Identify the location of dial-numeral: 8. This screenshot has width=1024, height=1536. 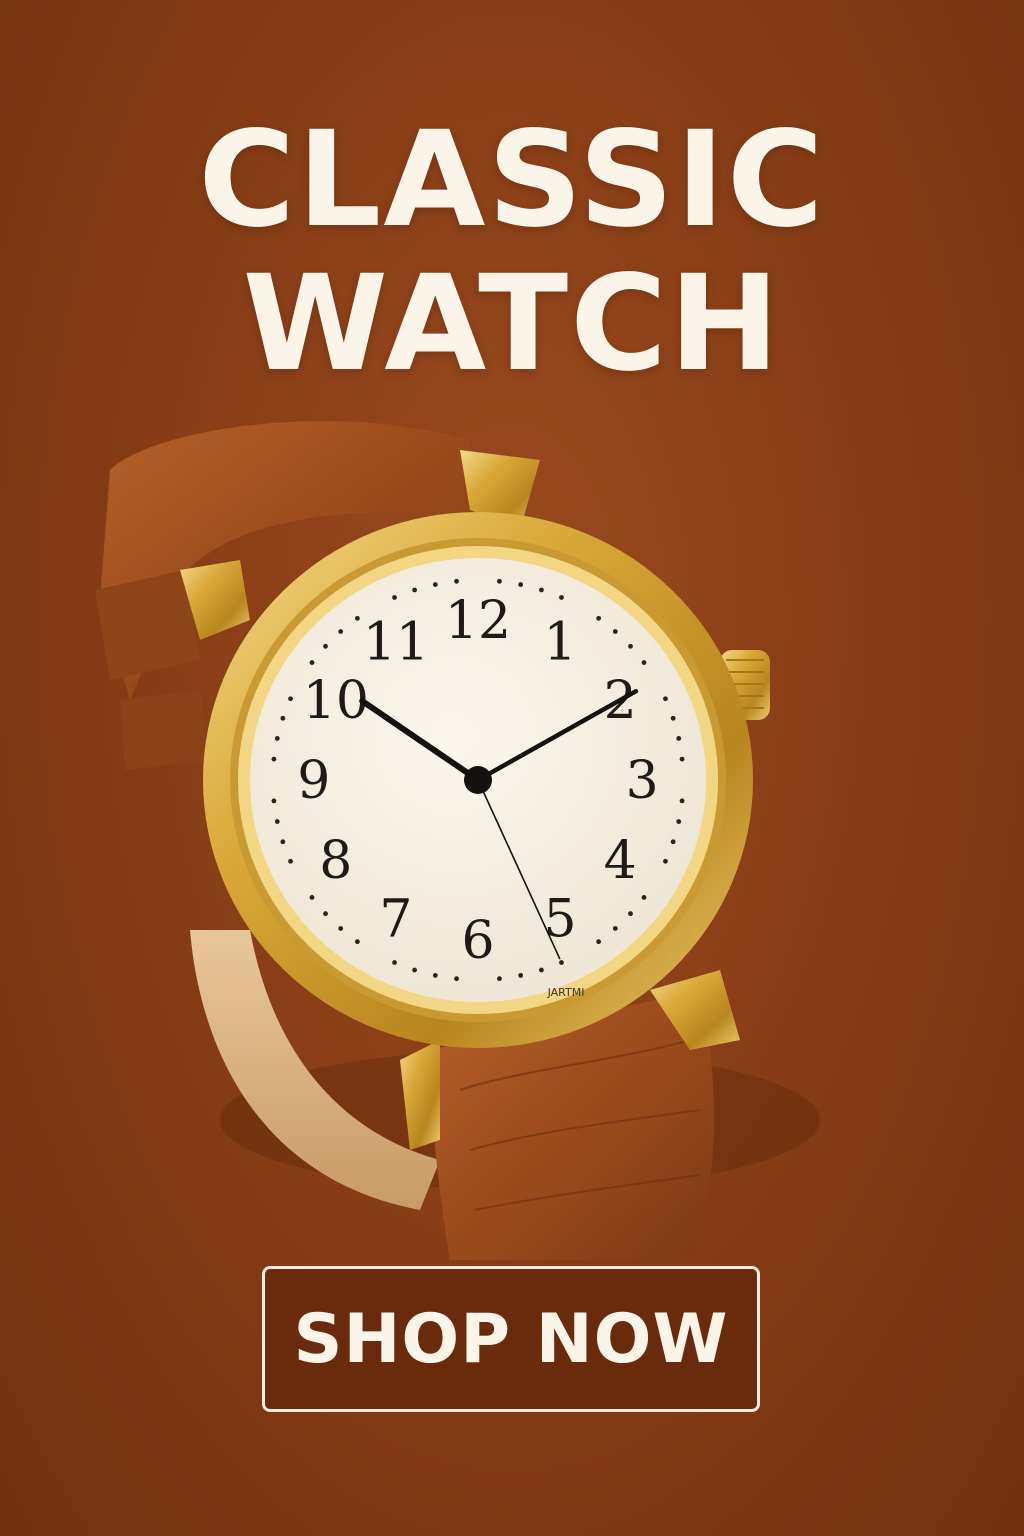
(335, 861).